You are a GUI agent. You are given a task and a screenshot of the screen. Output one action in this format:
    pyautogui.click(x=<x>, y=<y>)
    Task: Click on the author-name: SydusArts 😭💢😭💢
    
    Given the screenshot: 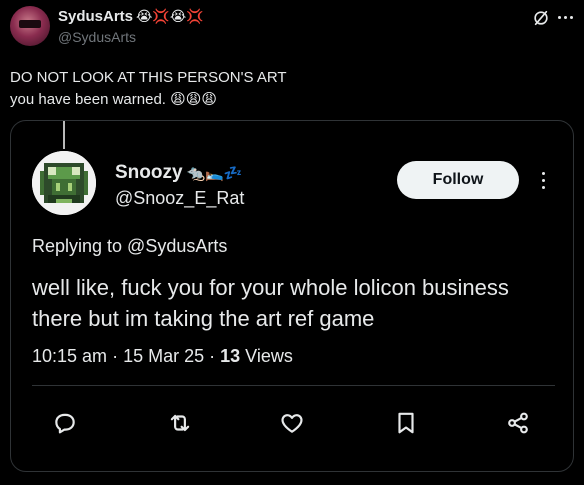 What is the action you would take?
    pyautogui.click(x=131, y=16)
    